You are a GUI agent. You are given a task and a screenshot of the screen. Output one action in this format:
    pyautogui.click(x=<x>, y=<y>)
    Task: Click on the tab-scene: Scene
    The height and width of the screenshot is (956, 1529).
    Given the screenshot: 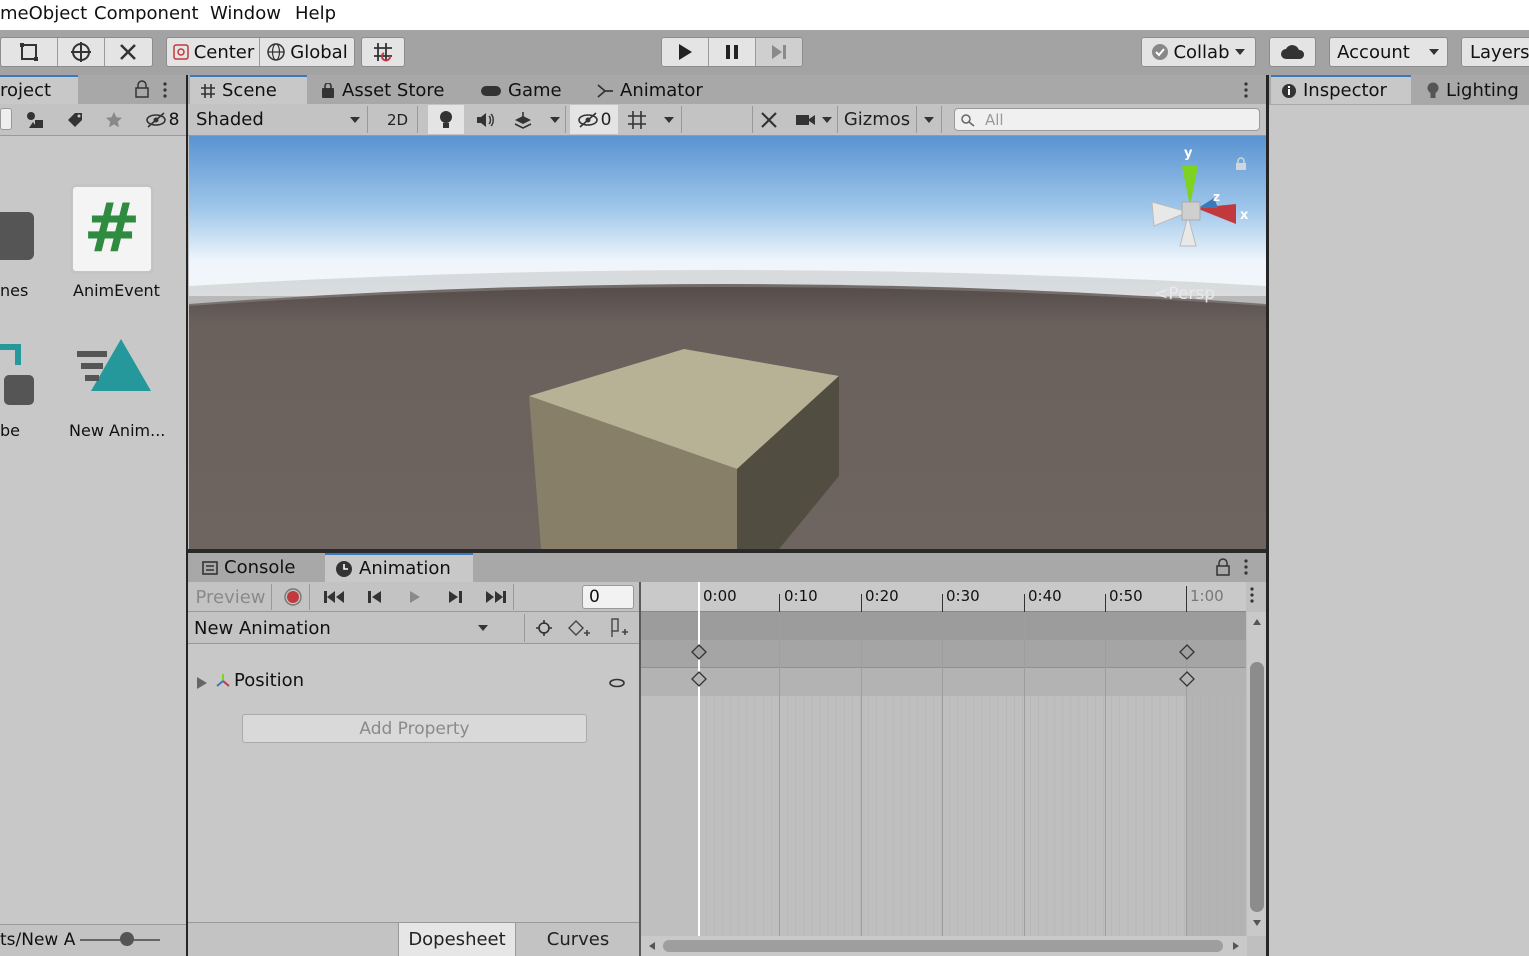 What is the action you would take?
    pyautogui.click(x=248, y=89)
    